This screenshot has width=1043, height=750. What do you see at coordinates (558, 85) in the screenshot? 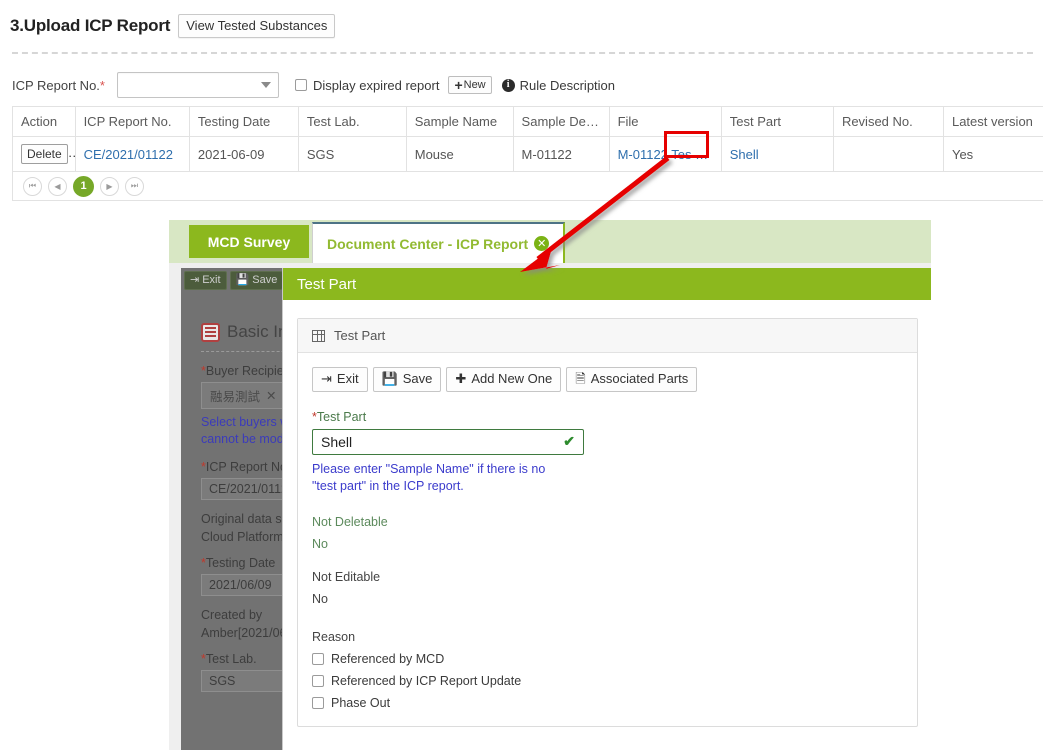
I see `rule-description-link: i Rule Description` at bounding box center [558, 85].